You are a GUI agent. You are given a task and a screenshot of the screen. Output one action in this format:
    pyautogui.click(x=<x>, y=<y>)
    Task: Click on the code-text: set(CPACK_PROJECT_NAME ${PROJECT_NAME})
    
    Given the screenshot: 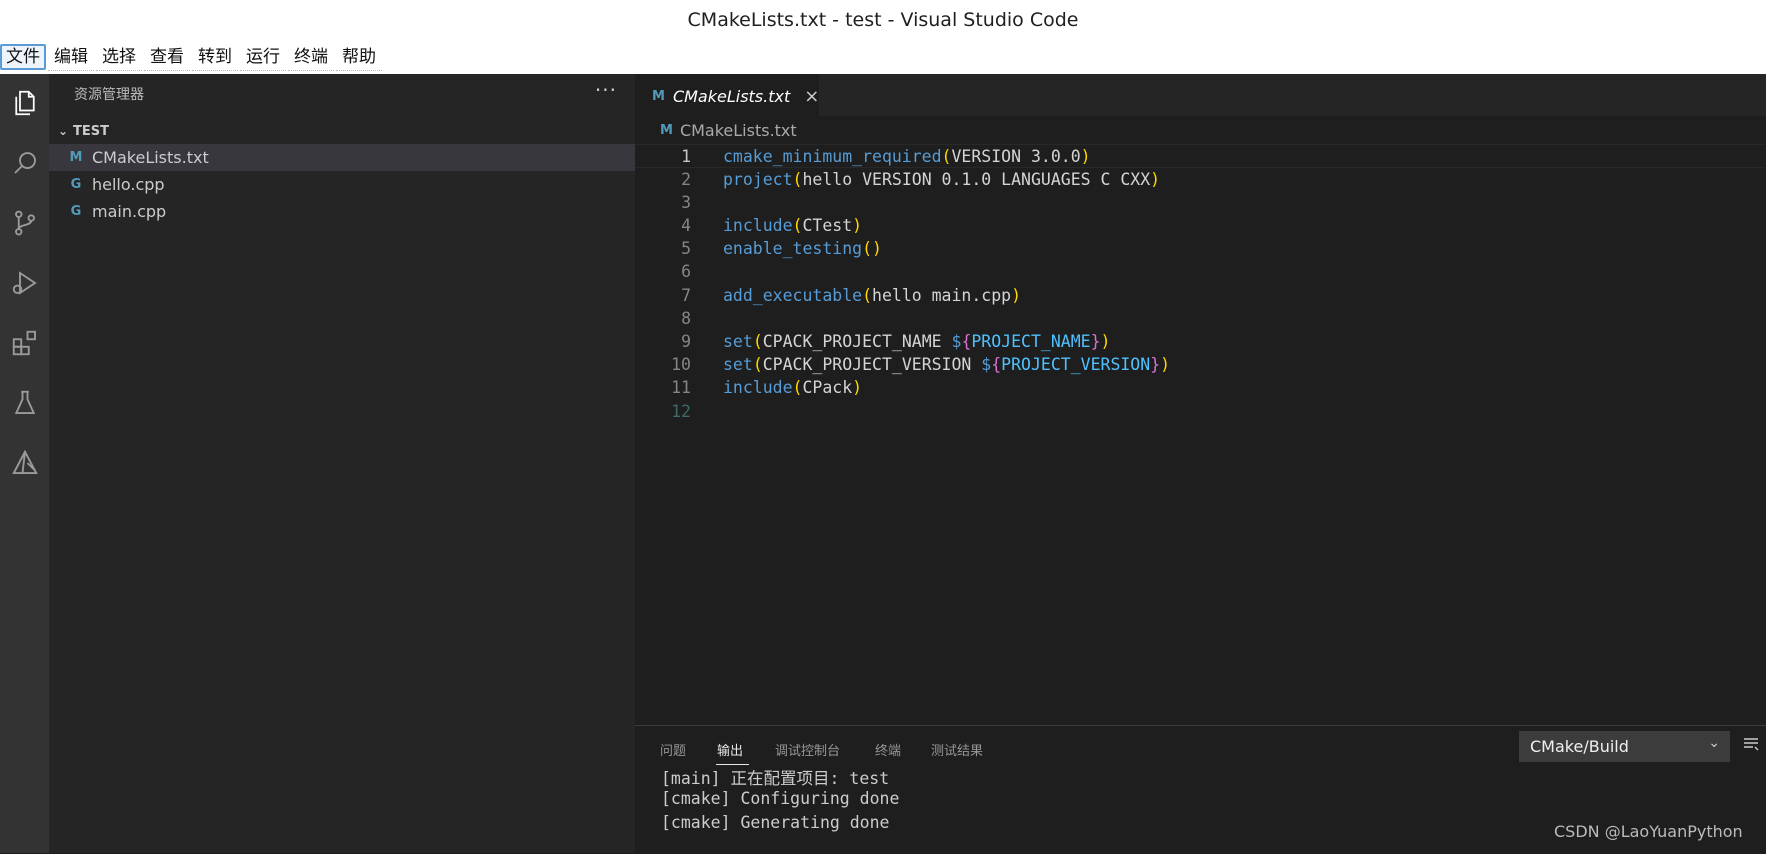 What is the action you would take?
    pyautogui.click(x=916, y=341)
    